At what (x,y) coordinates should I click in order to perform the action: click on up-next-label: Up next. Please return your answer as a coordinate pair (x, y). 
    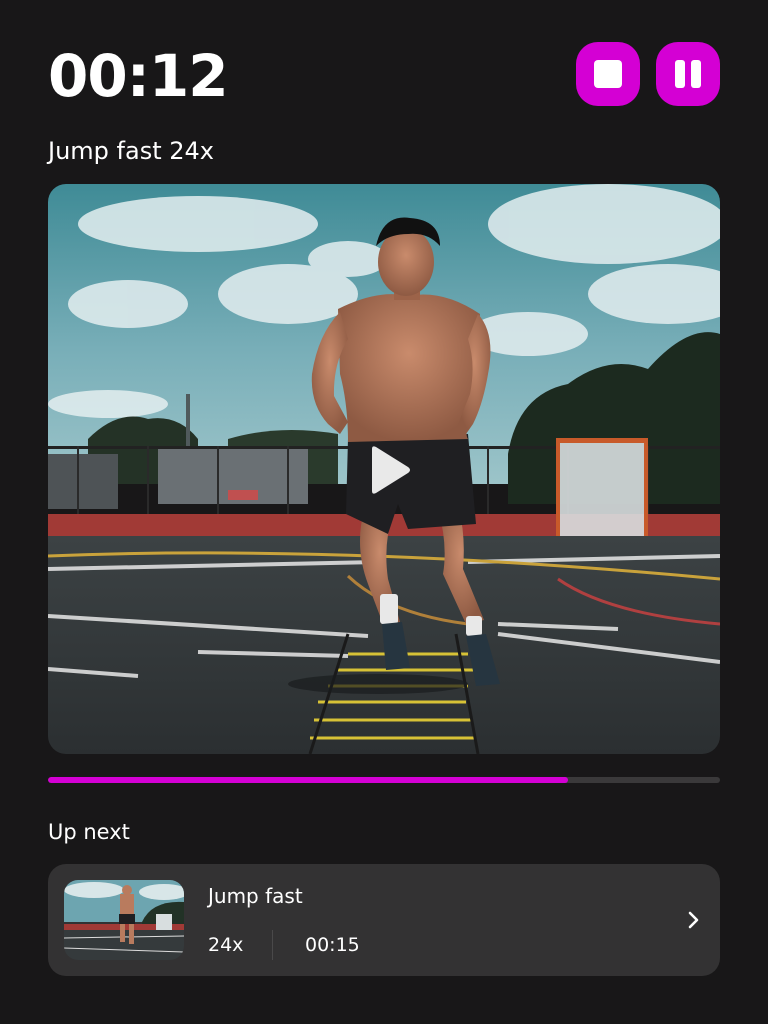
    Looking at the image, I should click on (89, 832).